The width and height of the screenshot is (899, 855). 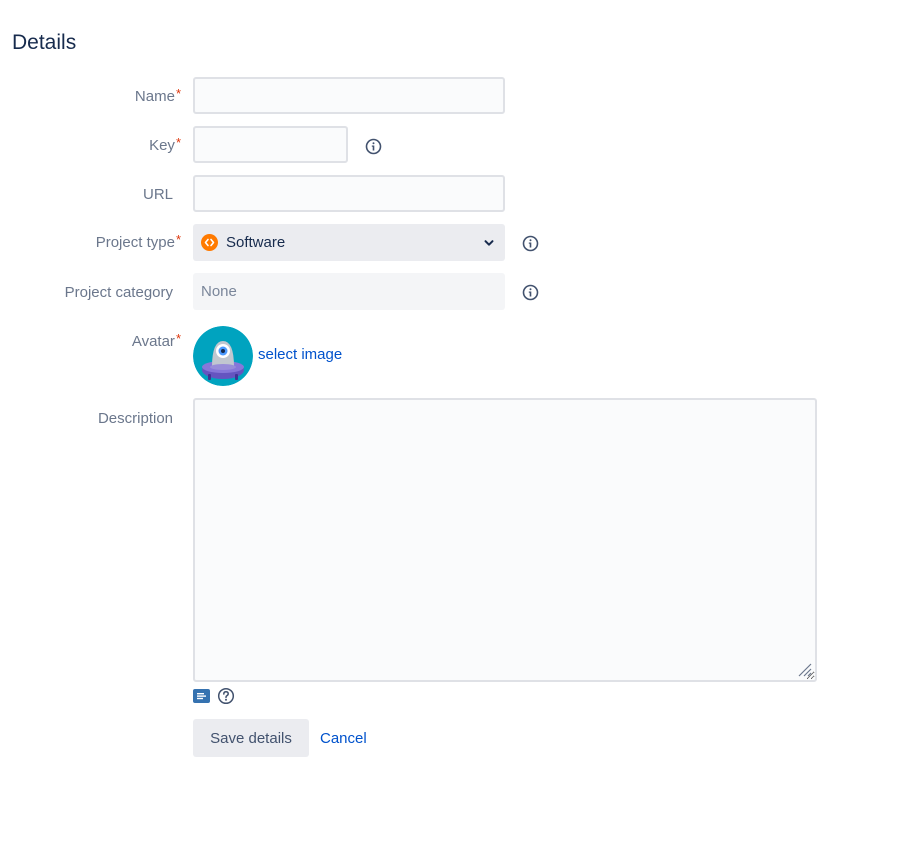 What do you see at coordinates (270, 144) in the screenshot?
I see `key-input` at bounding box center [270, 144].